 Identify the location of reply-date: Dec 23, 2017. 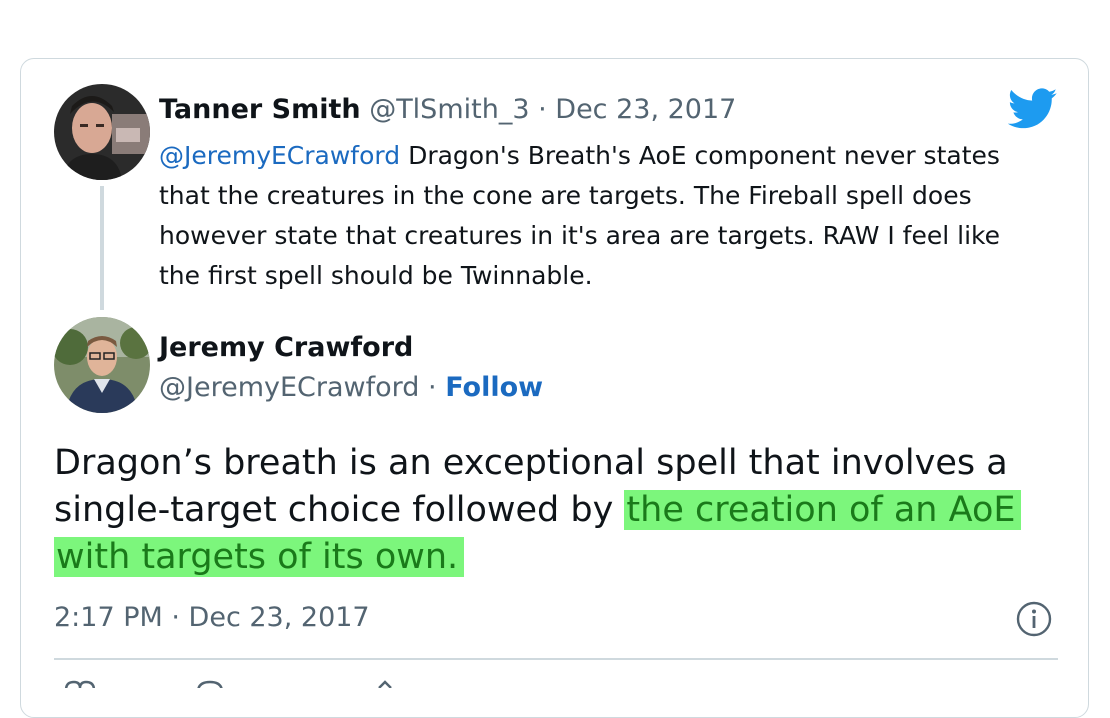
(645, 109).